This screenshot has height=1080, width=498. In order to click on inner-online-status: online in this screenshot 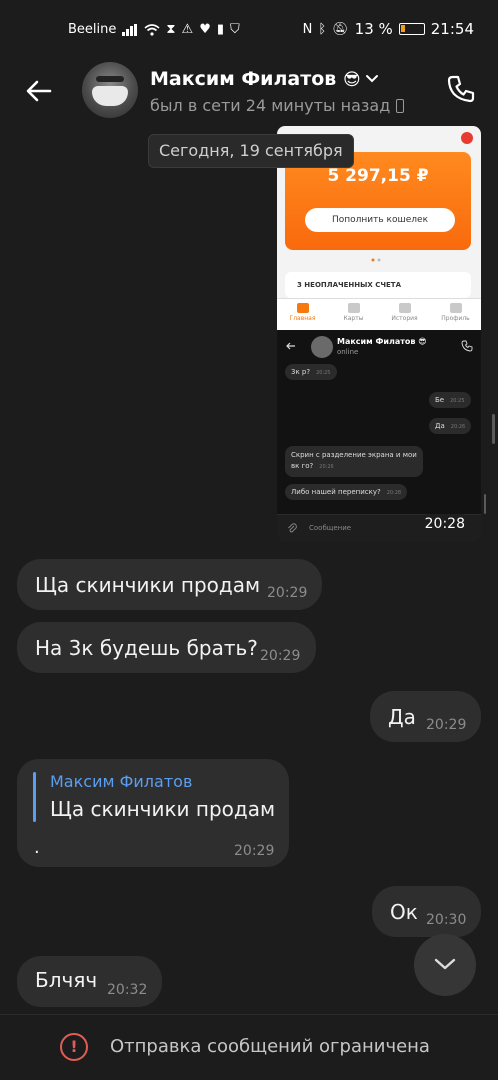, I will do `click(348, 352)`.